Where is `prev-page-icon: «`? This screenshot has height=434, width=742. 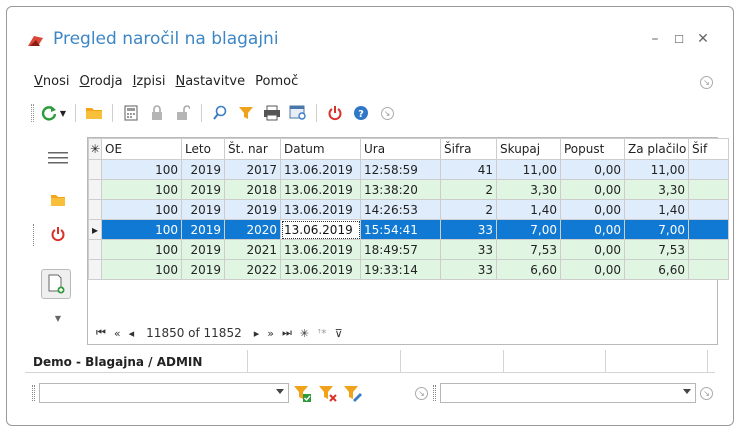
prev-page-icon: « is located at coordinates (117, 333).